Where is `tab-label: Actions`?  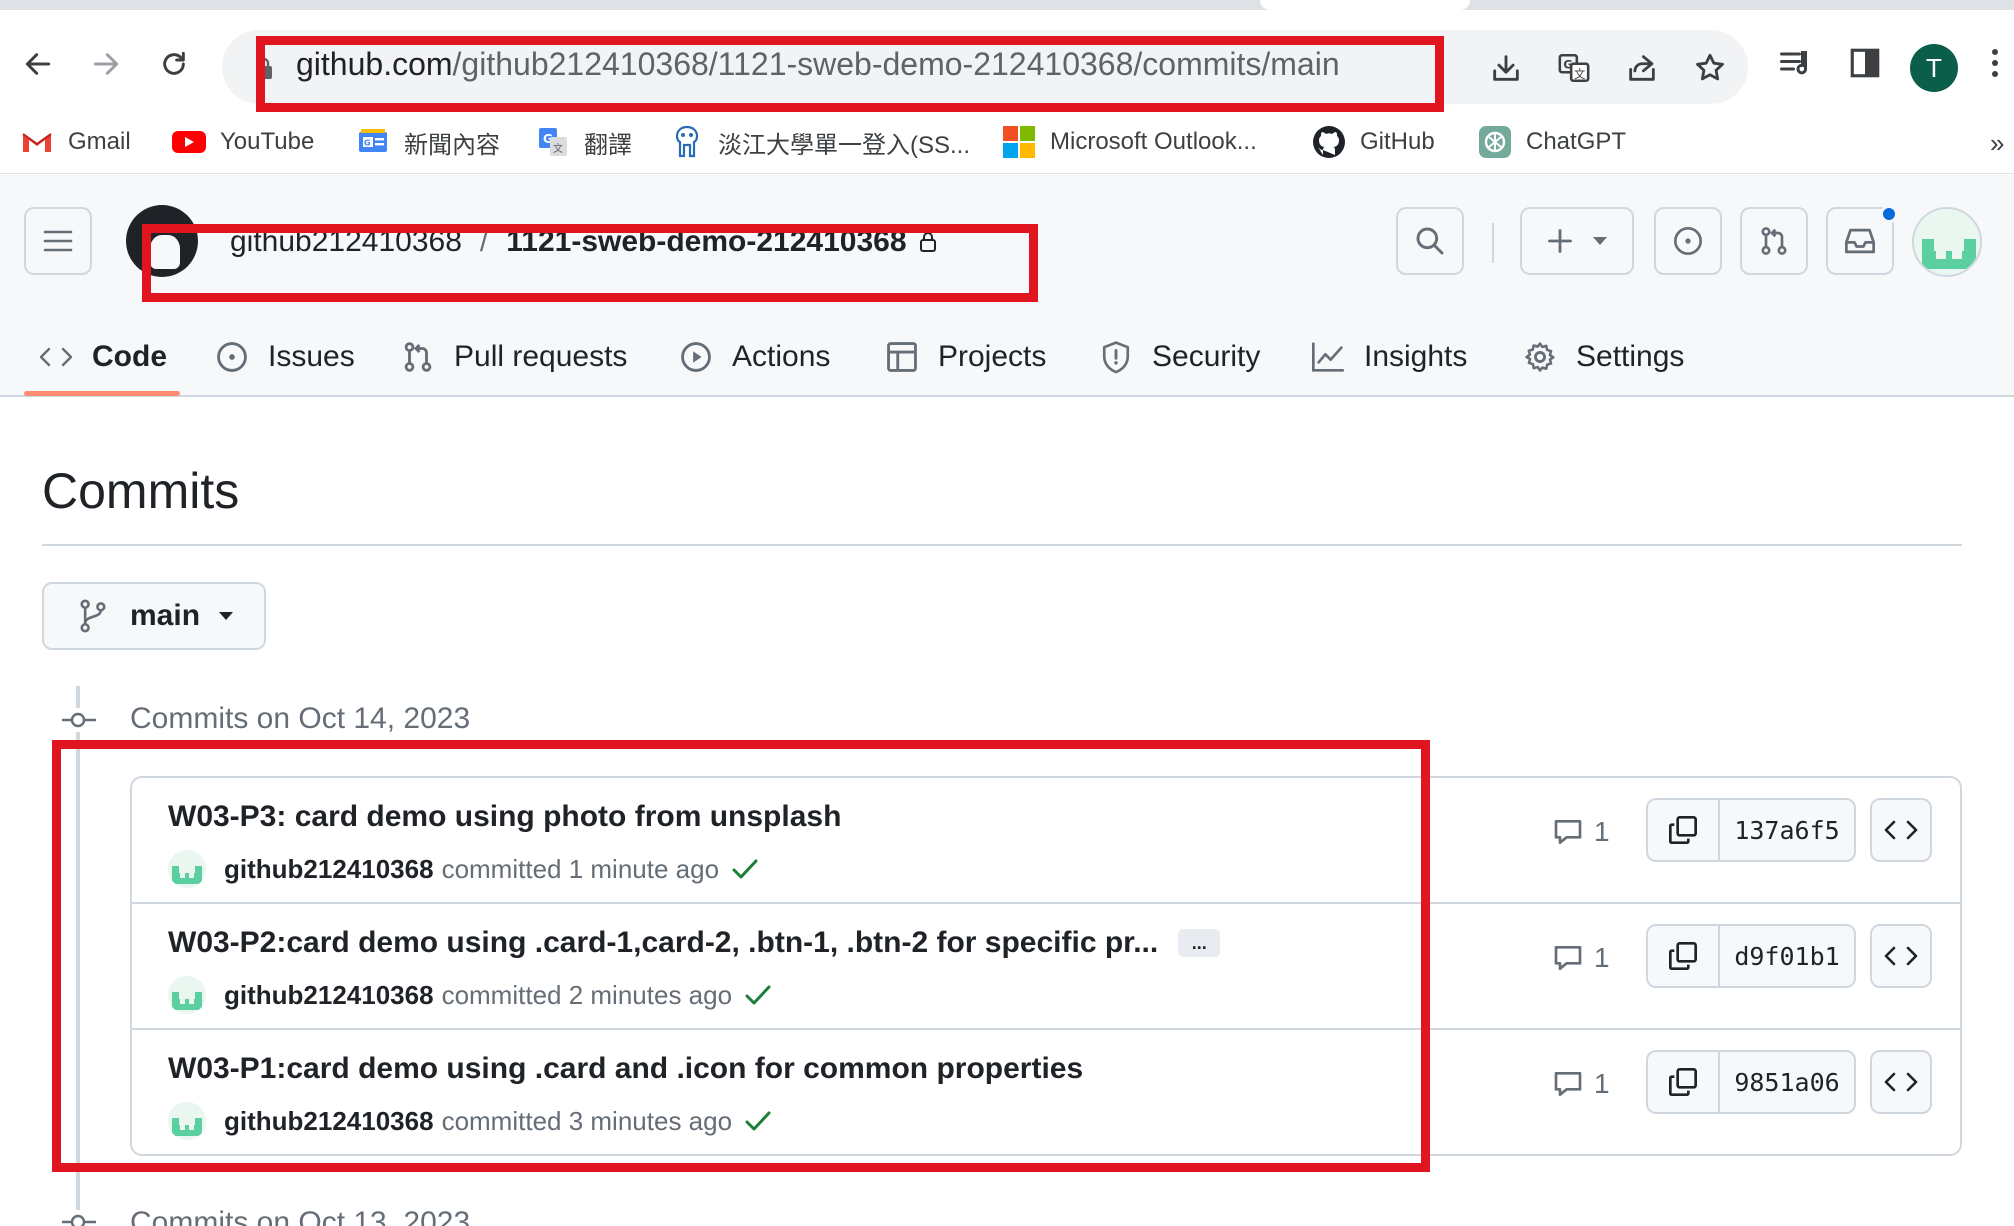
tab-label: Actions is located at coordinates (781, 356).